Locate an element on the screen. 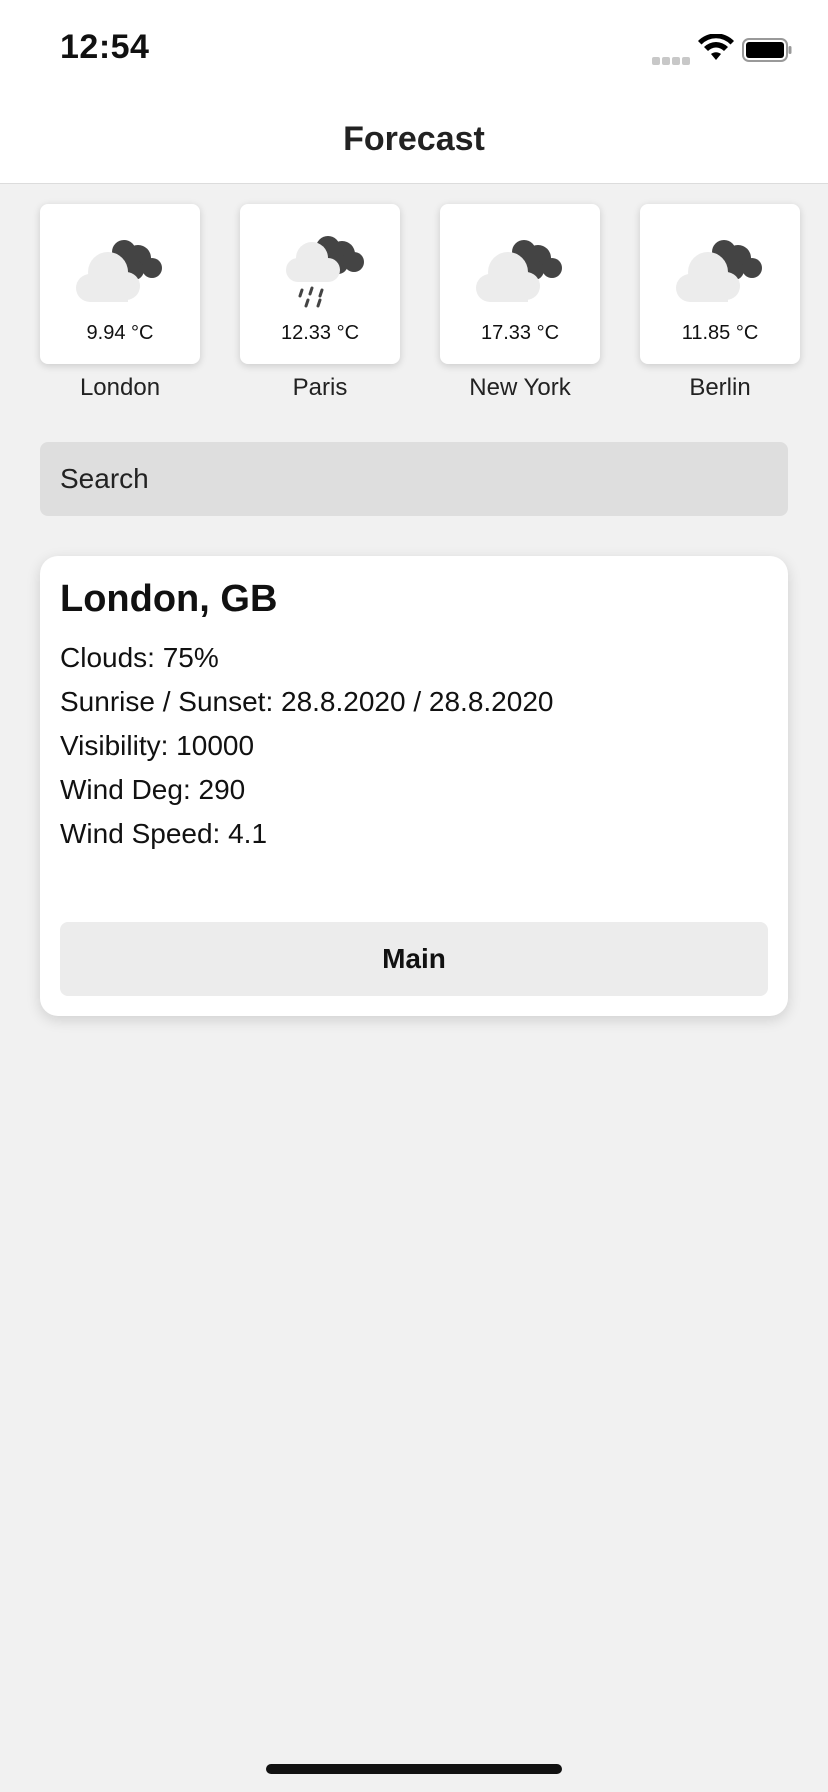 Image resolution: width=828 pixels, height=1792 pixels. city-tile-paris: 12.33 °C is located at coordinates (320, 284).